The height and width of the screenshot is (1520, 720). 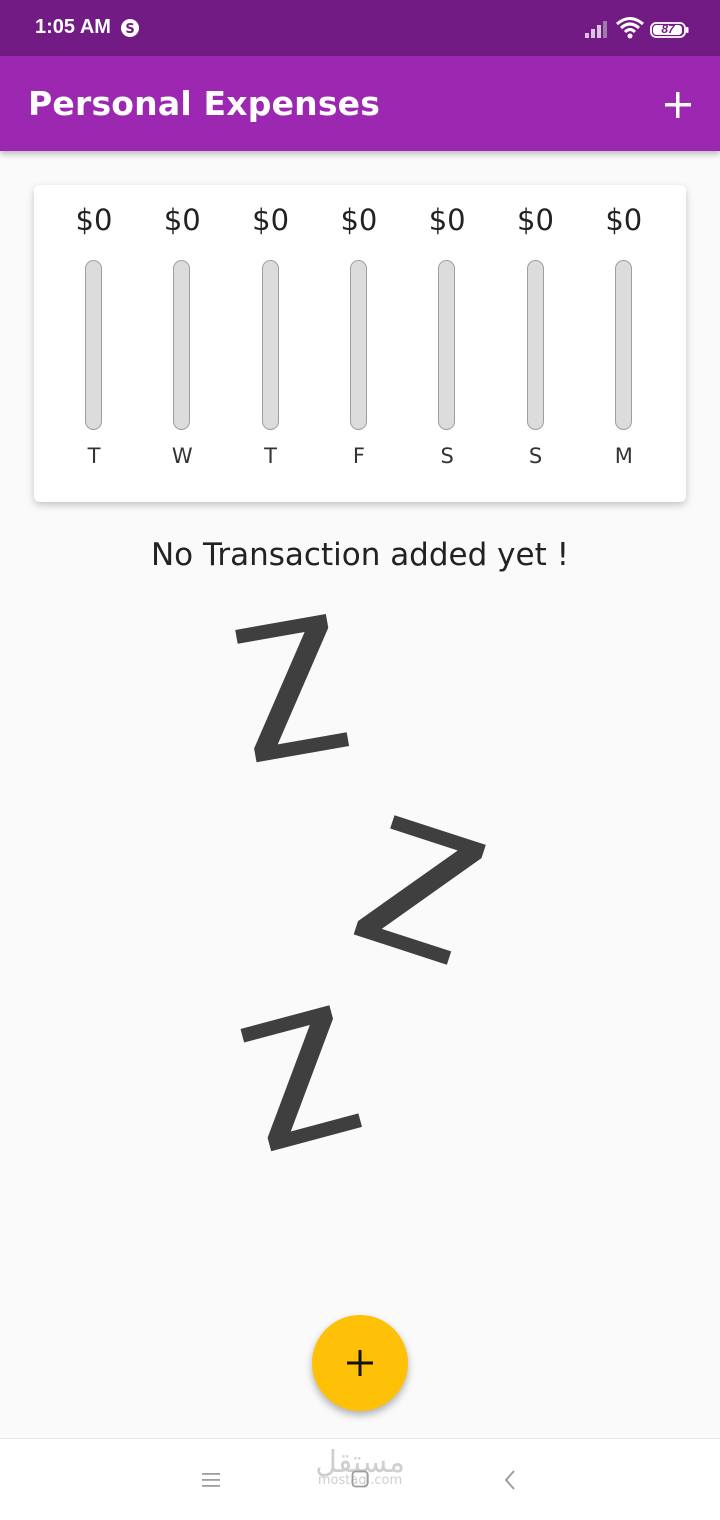 I want to click on chart-bar-1: $0 W, so click(x=182, y=343).